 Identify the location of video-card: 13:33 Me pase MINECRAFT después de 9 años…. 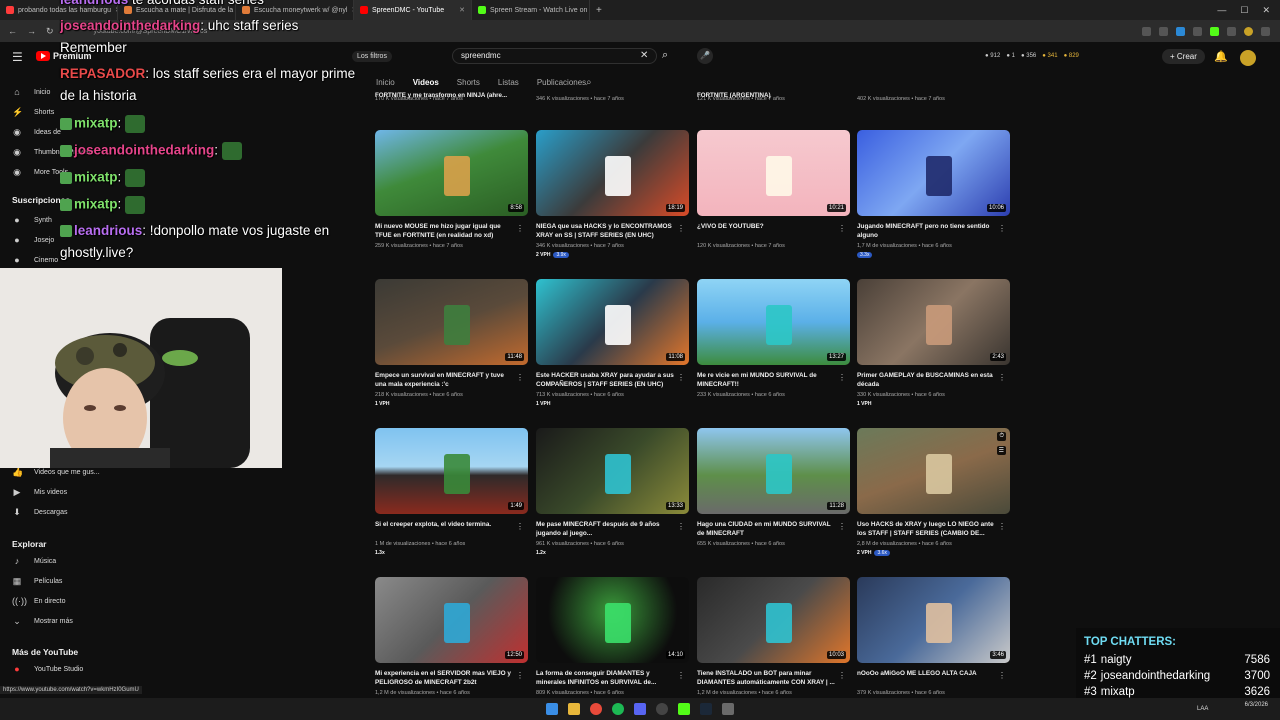
(612, 492).